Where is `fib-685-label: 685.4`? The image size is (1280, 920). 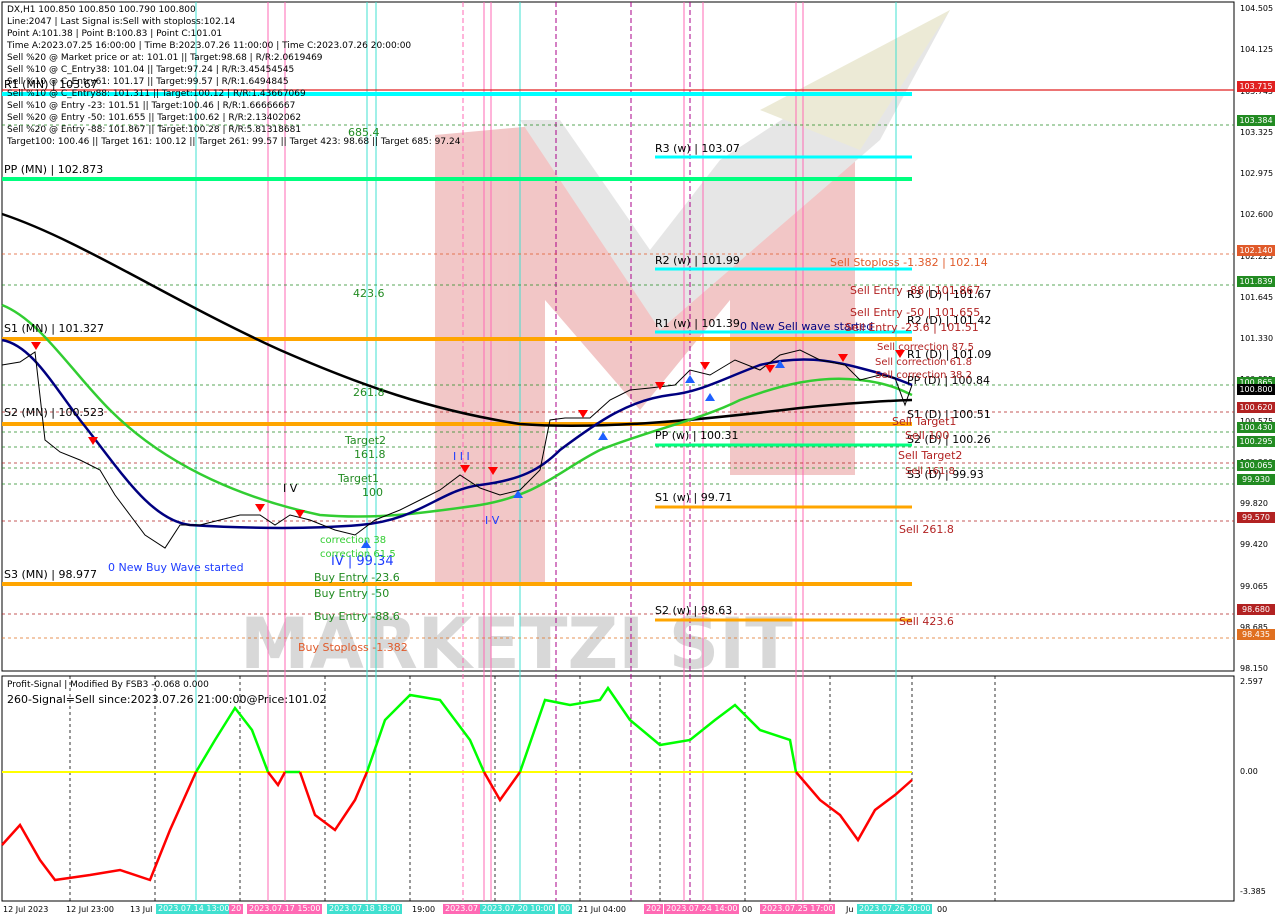 fib-685-label: 685.4 is located at coordinates (364, 132).